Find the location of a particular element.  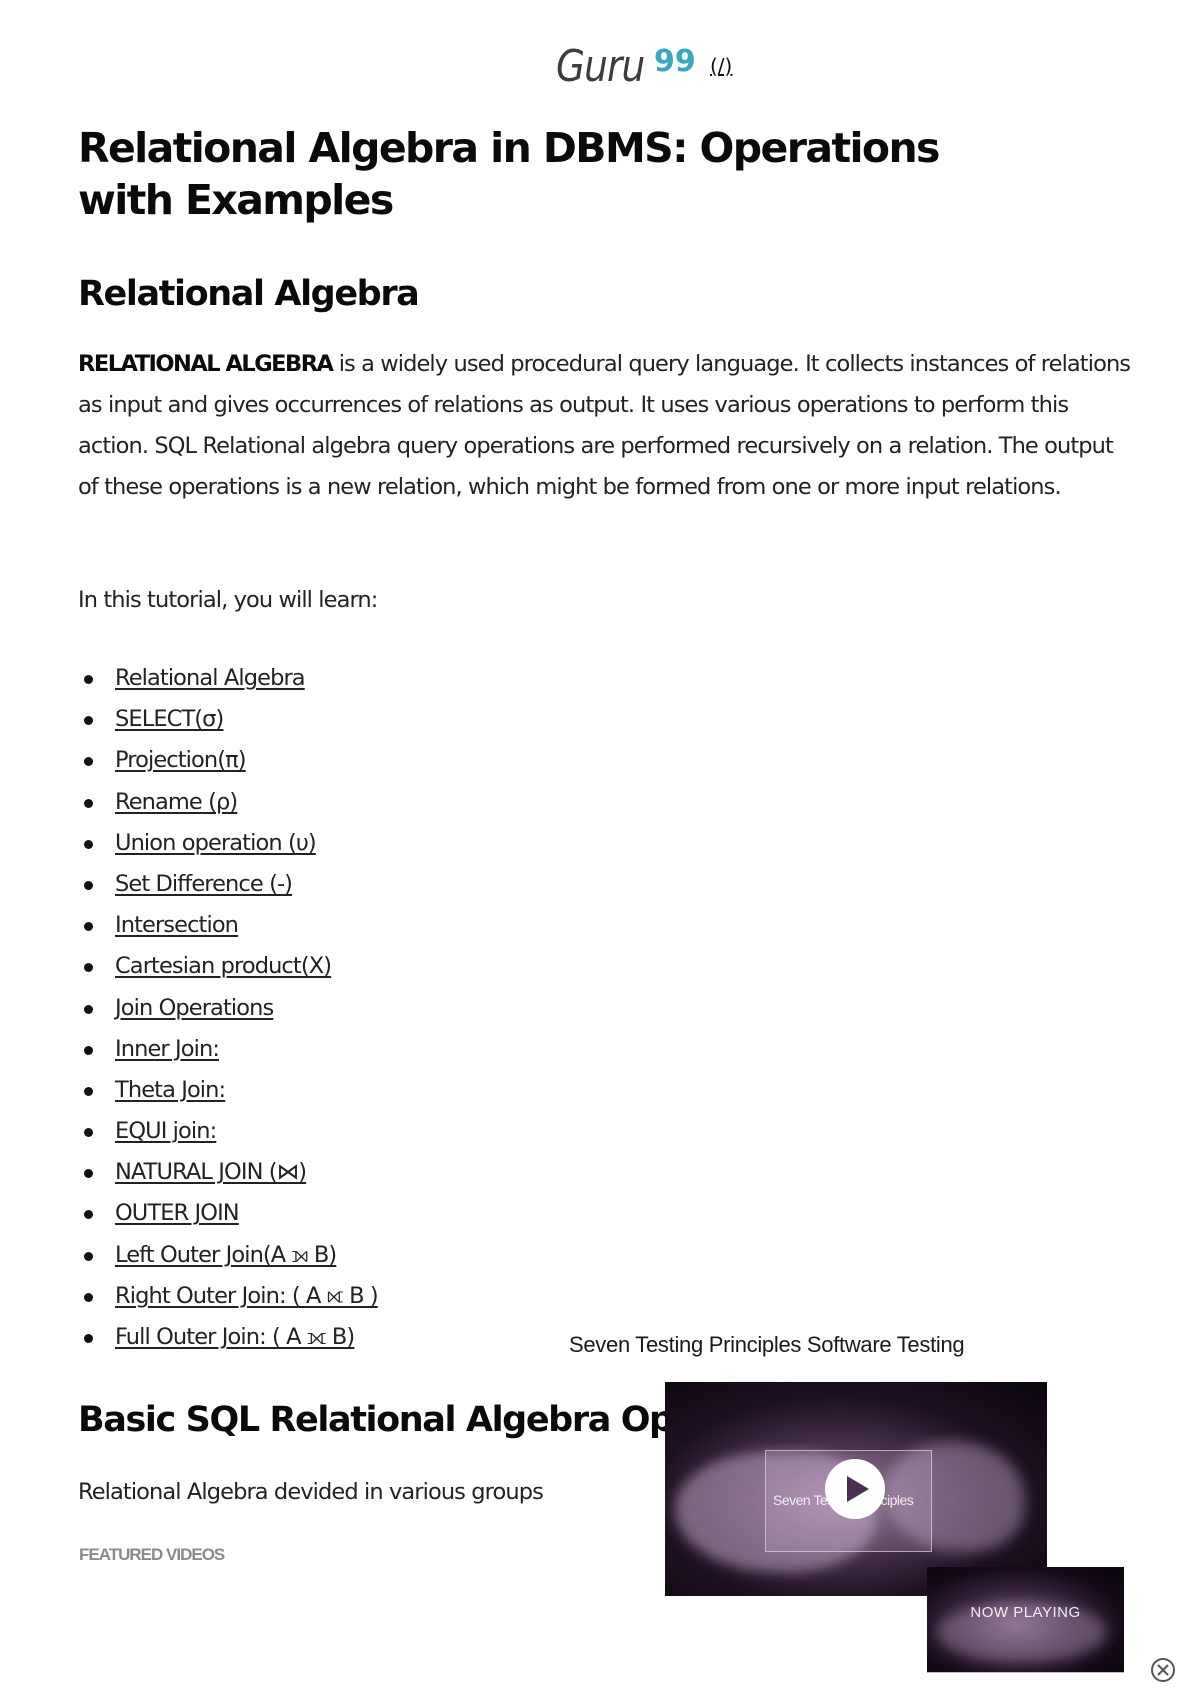

toc-item: Join Operations is located at coordinates (228, 1008).